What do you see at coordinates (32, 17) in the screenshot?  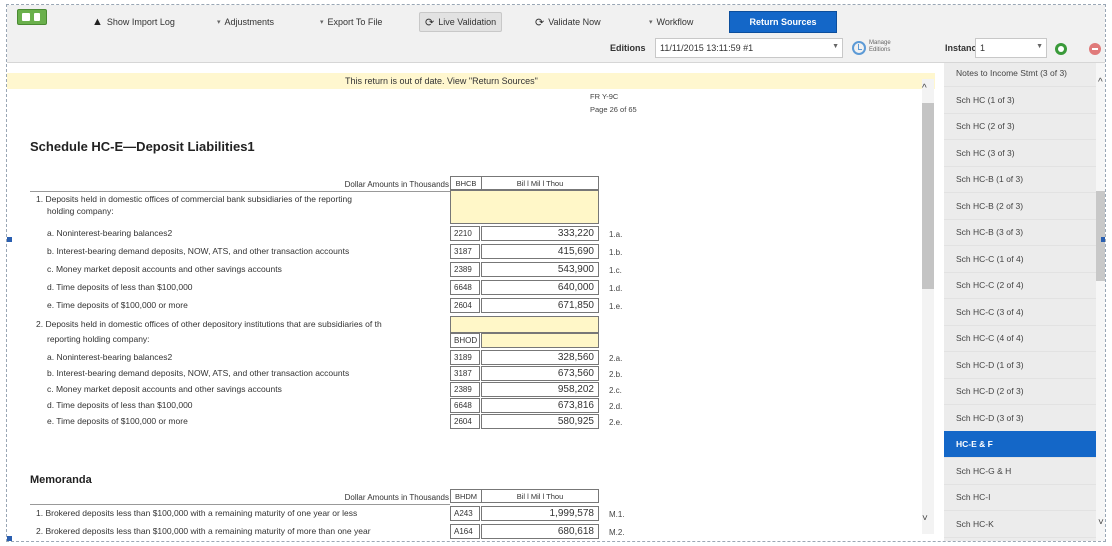 I see `toggle-view-icon` at bounding box center [32, 17].